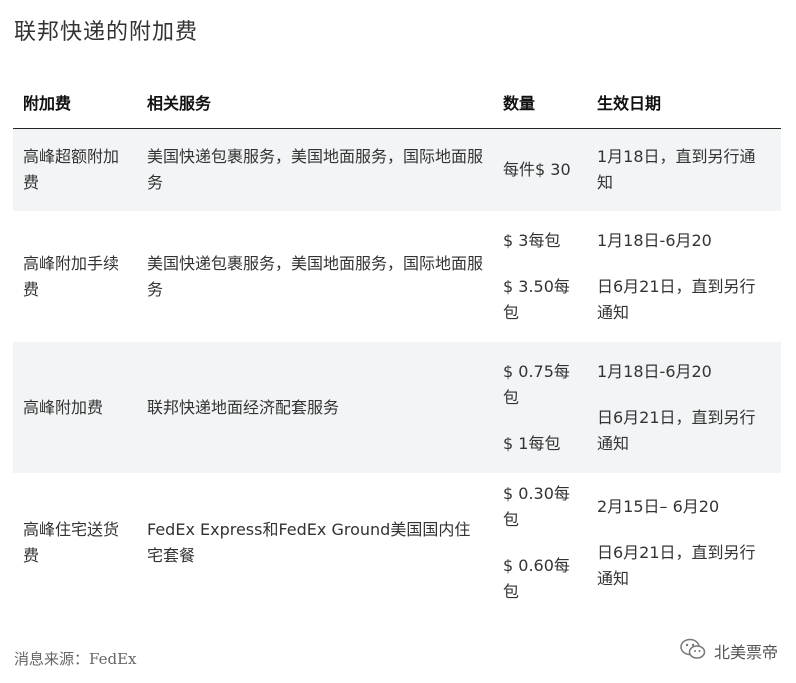 The width and height of the screenshot is (796, 683). I want to click on date-text: 1月18日，直到另行通知, so click(676, 169).